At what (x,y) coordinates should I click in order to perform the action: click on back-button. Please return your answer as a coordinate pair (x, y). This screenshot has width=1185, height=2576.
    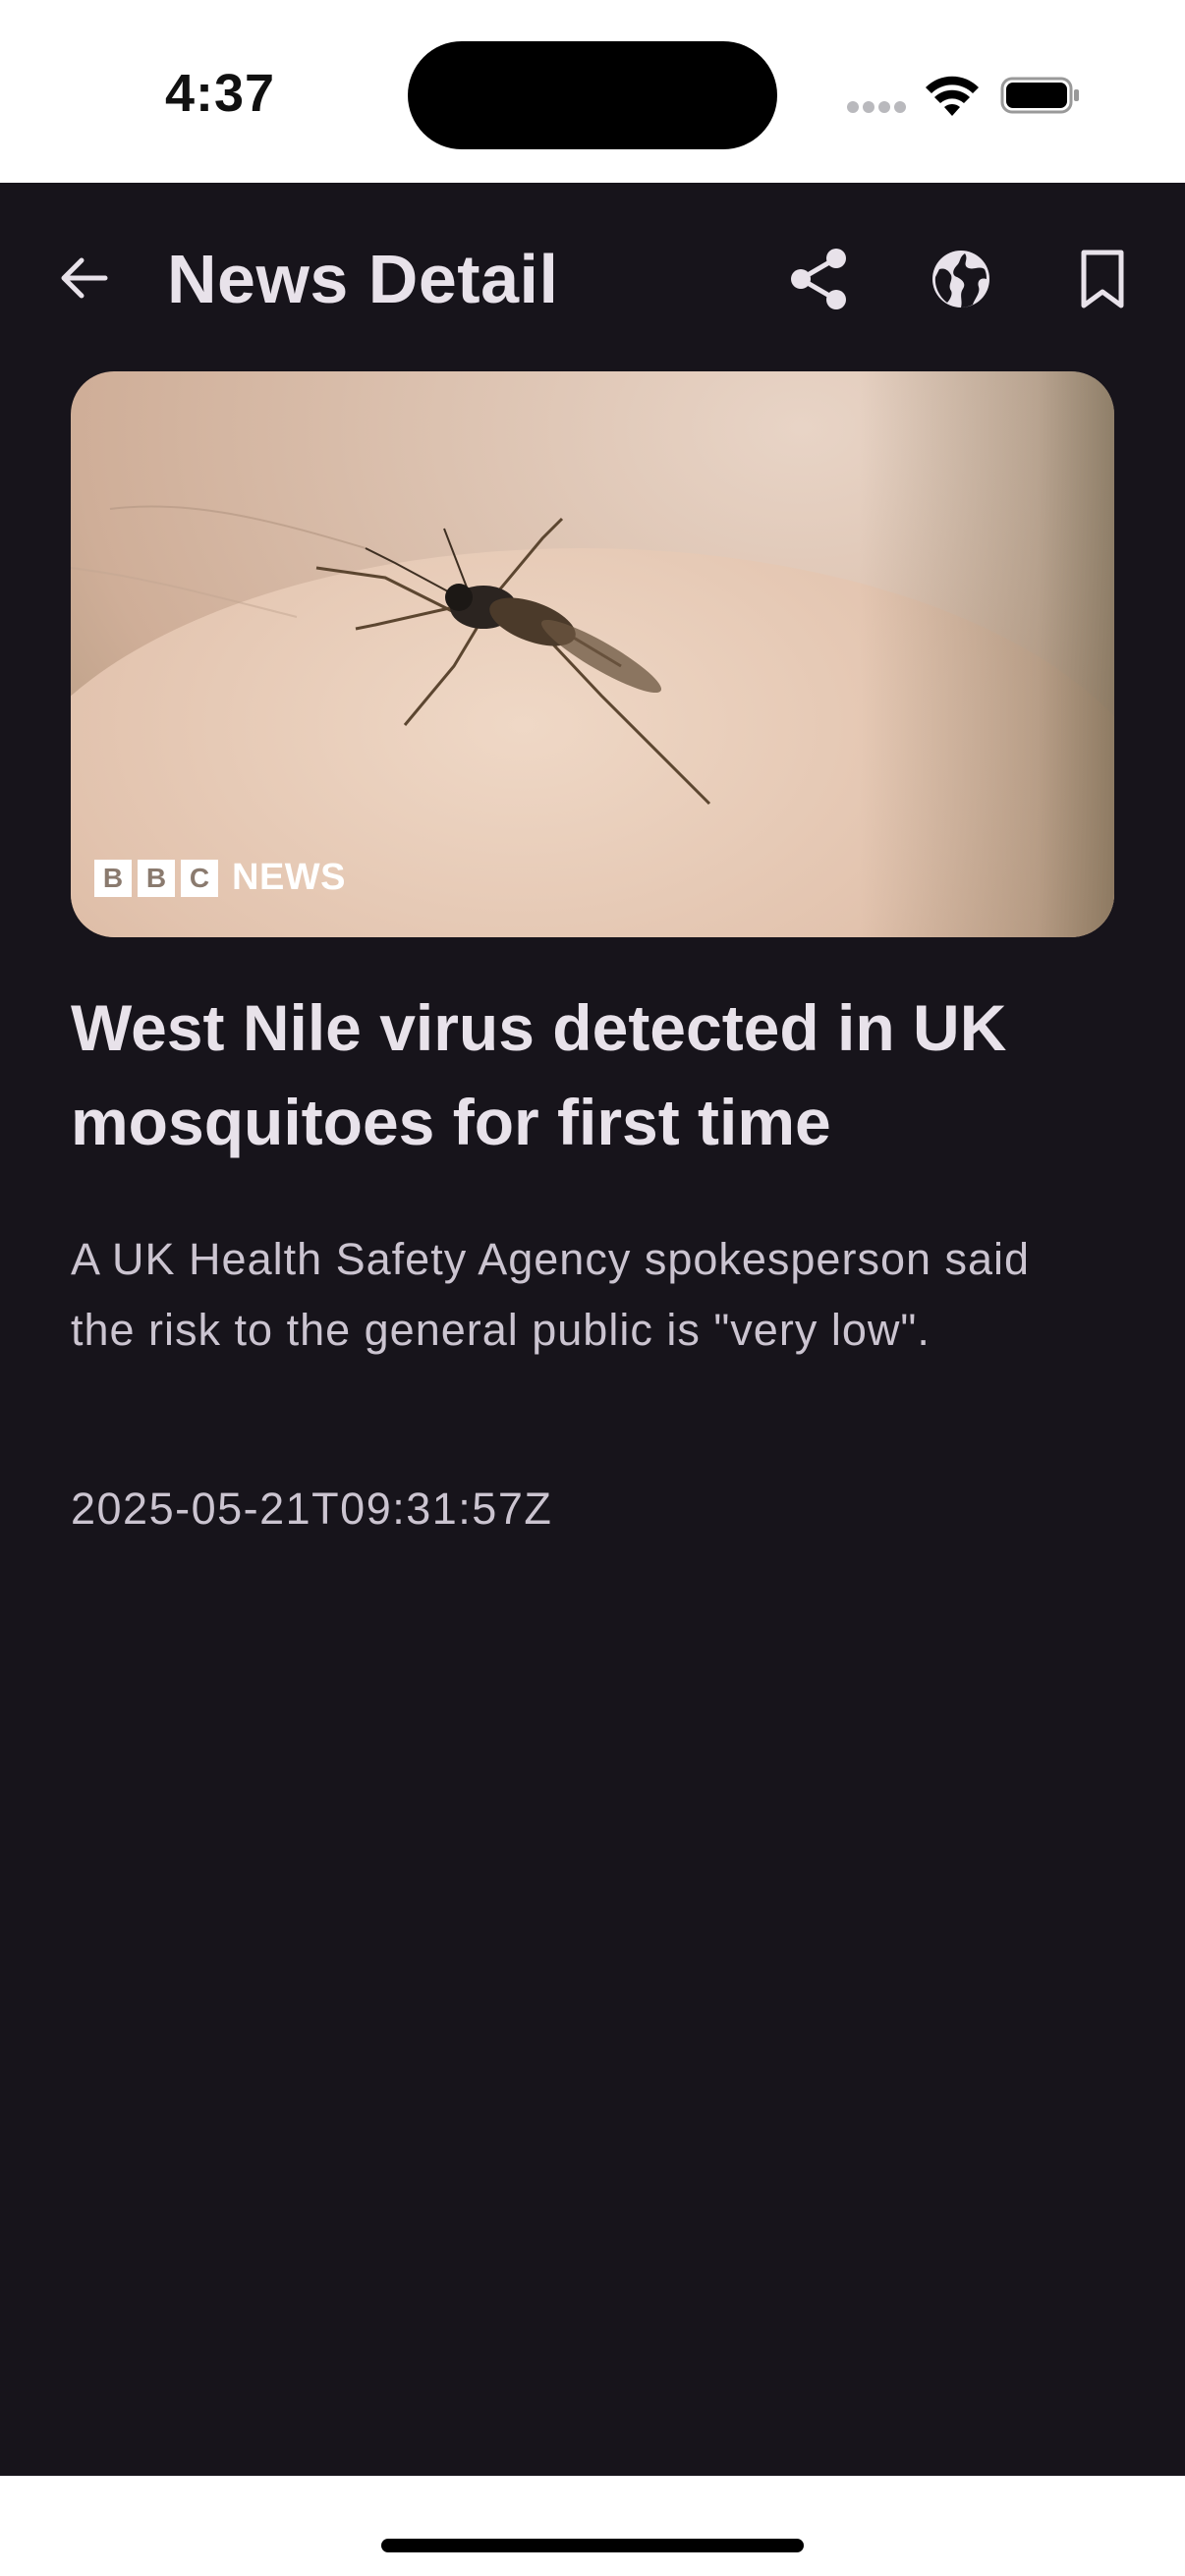
    Looking at the image, I should click on (84, 278).